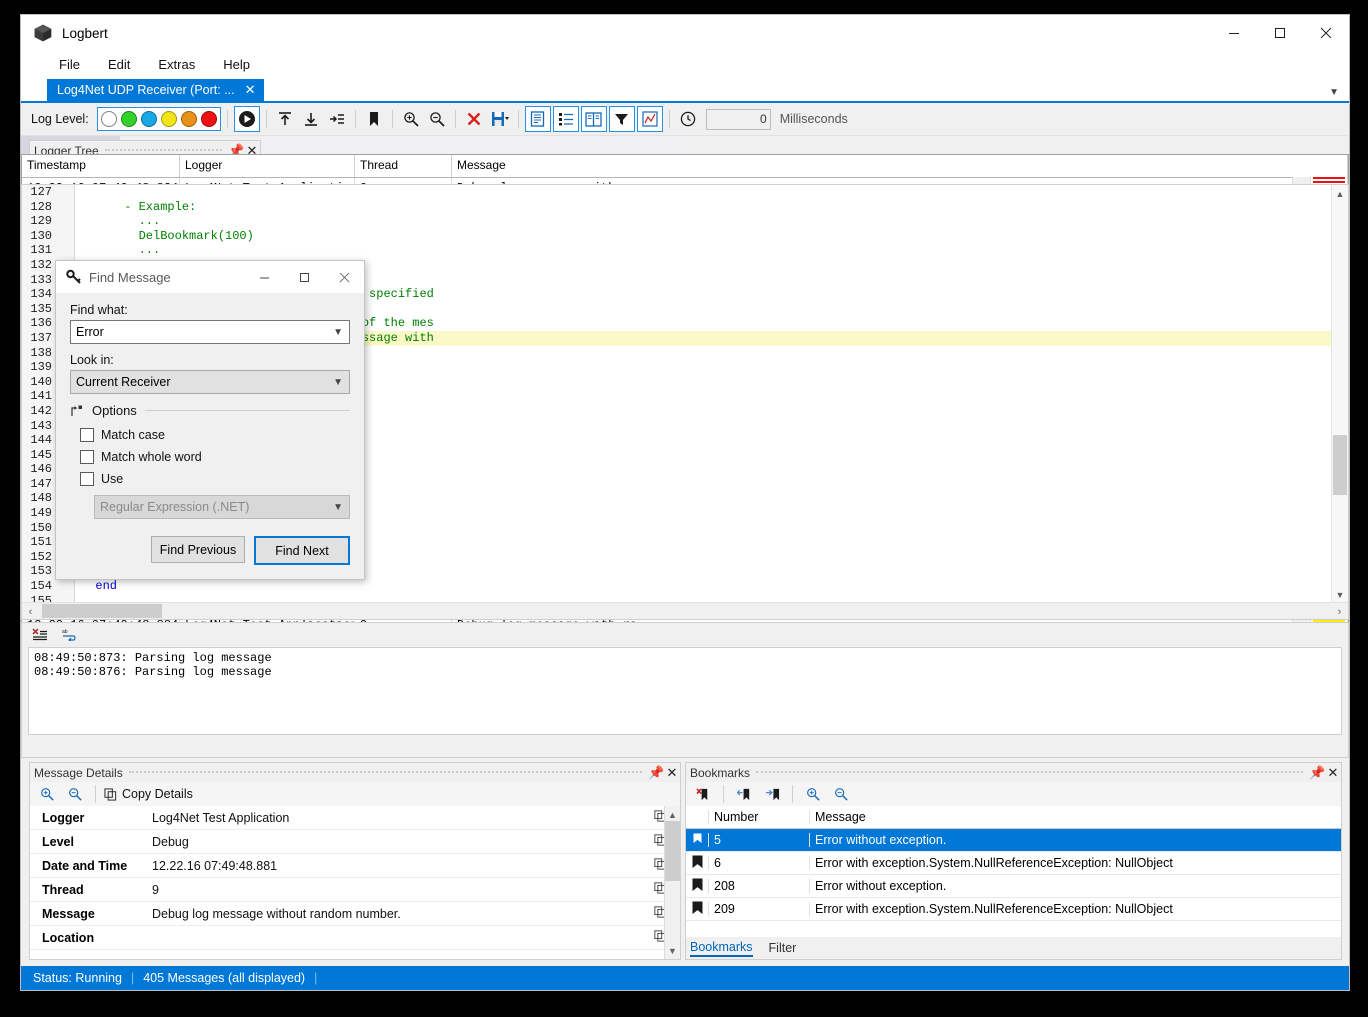  What do you see at coordinates (75, 794) in the screenshot?
I see `details-zoom-out-button` at bounding box center [75, 794].